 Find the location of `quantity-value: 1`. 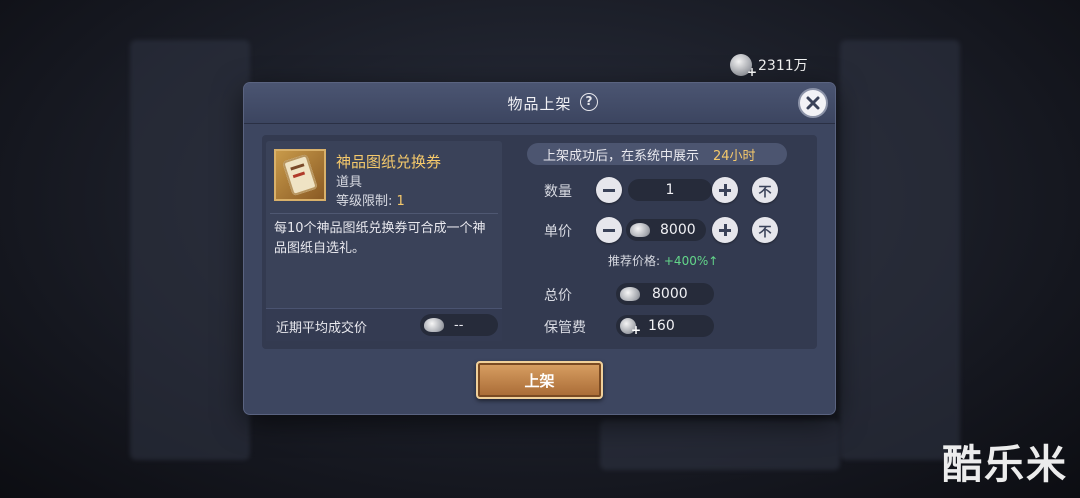

quantity-value: 1 is located at coordinates (670, 190).